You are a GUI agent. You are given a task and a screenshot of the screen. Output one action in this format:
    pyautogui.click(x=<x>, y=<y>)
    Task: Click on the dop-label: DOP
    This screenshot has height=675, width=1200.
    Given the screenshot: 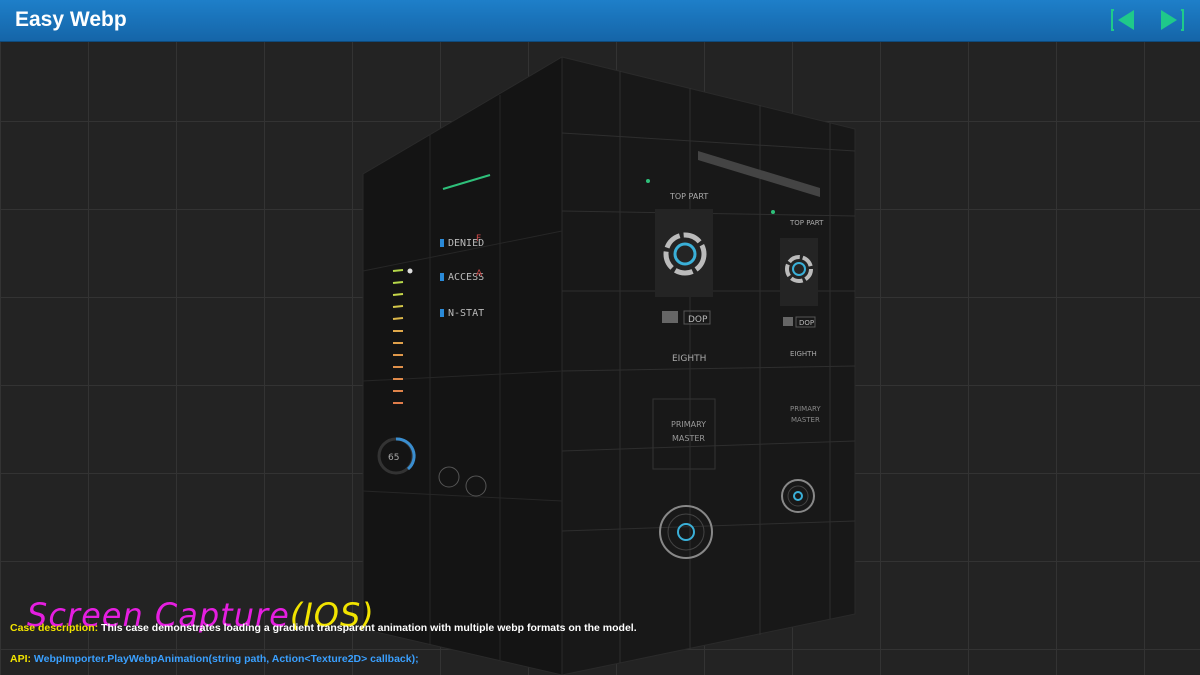 What is the action you would take?
    pyautogui.click(x=698, y=320)
    